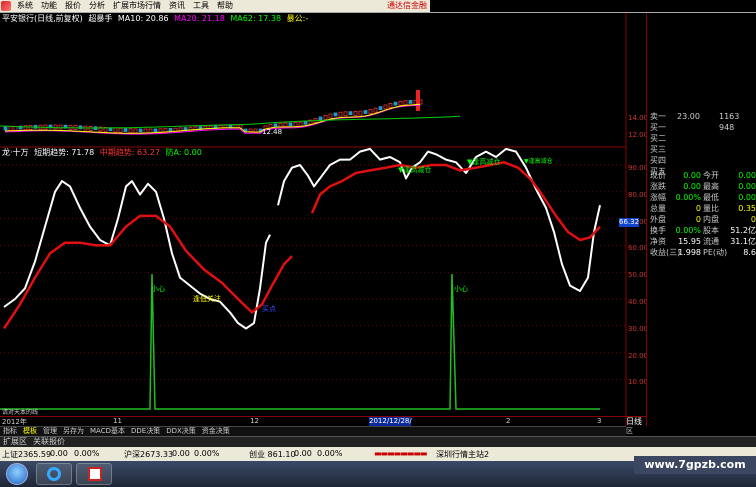 This screenshot has height=487, width=756. What do you see at coordinates (97, 6) in the screenshot?
I see `menu-item-analysis: 分析` at bounding box center [97, 6].